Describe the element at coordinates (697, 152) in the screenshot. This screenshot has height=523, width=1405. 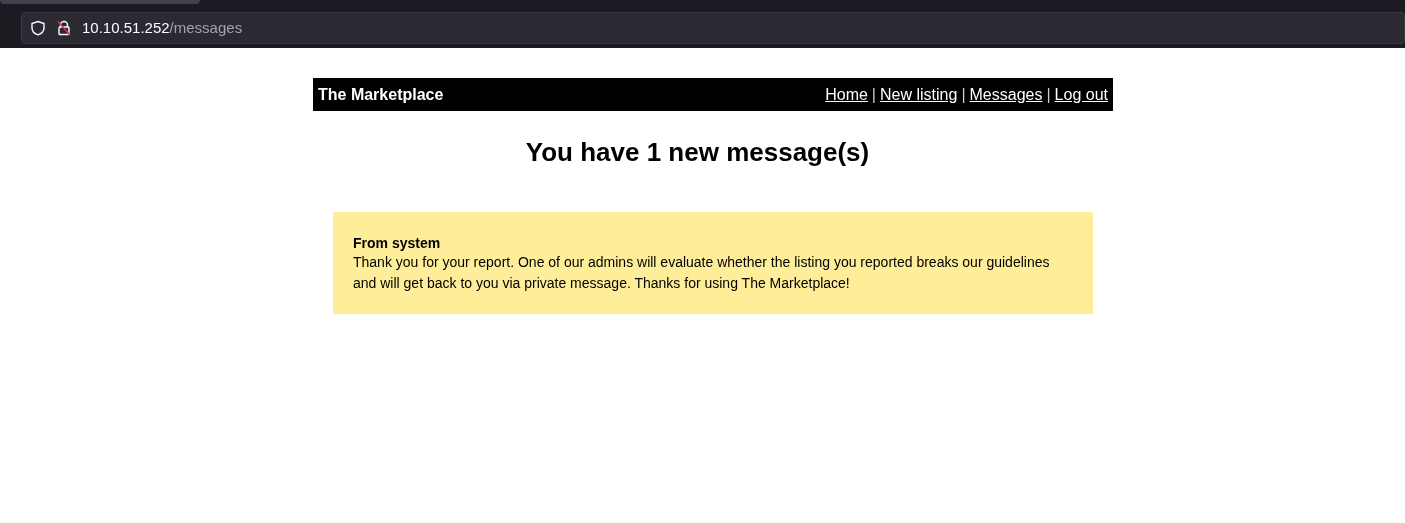
I see `page-heading: You have 1 new message(s)` at that location.